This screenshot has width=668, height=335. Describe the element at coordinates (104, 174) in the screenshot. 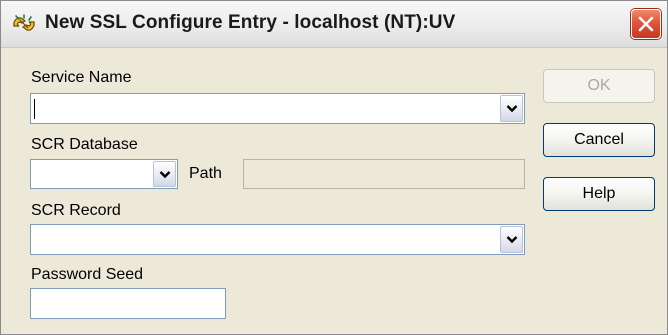

I see `scr-database-combobox` at that location.